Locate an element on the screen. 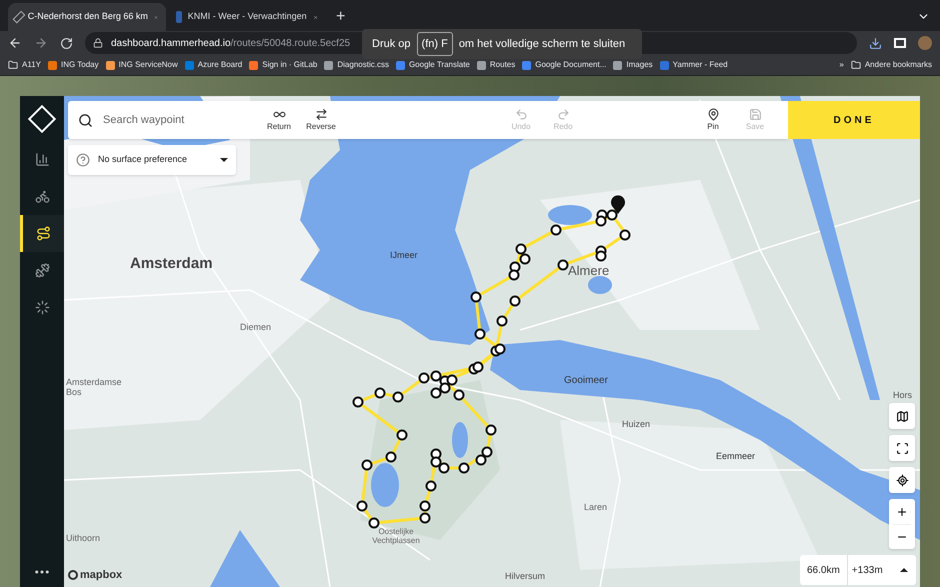 The image size is (940, 587). distance-value: 66.0km is located at coordinates (824, 570).